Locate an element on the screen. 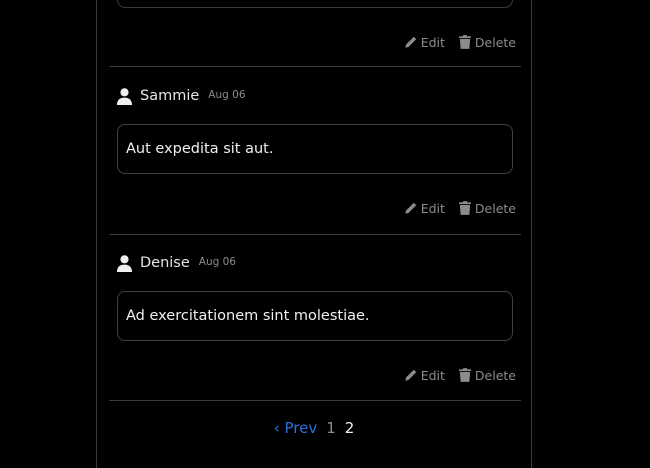 The width and height of the screenshot is (650, 468). comment-header: Sammie Aug 06 is located at coordinates (181, 96).